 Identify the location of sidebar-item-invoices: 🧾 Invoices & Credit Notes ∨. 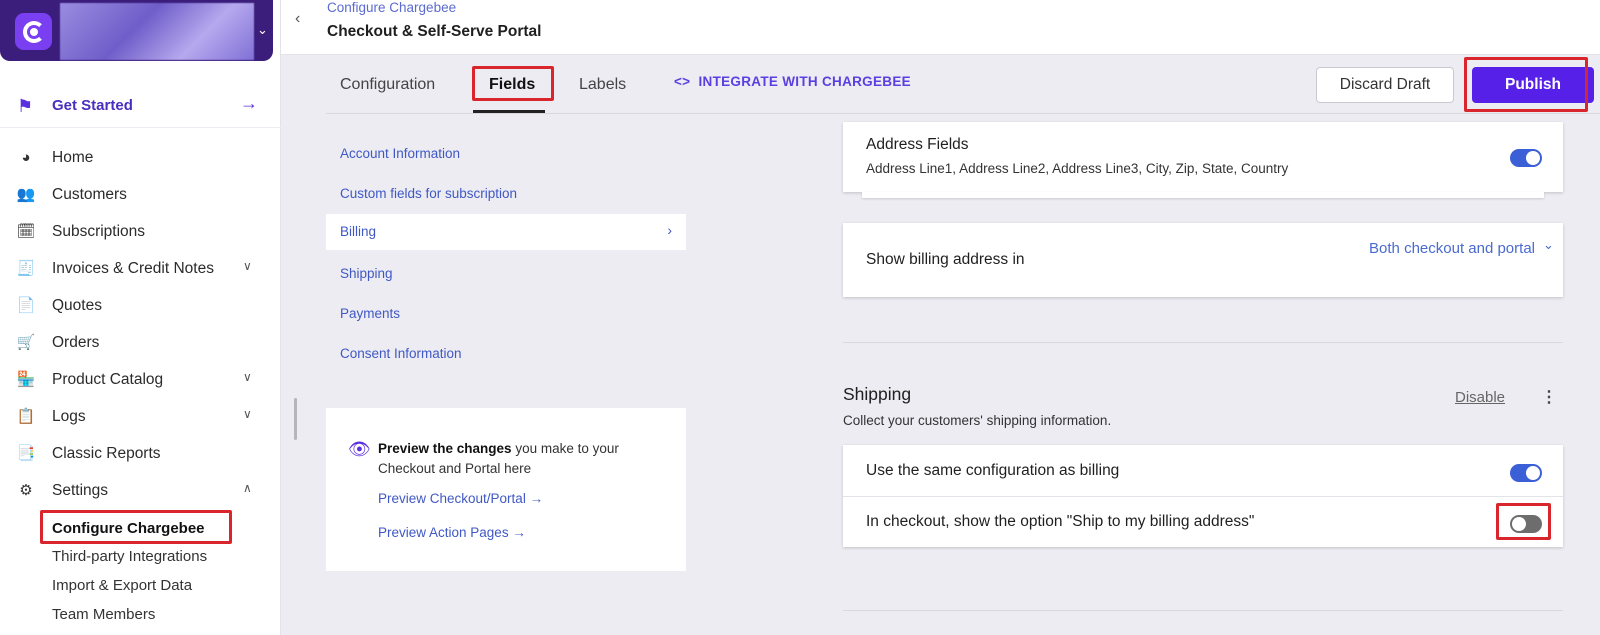
(140, 269).